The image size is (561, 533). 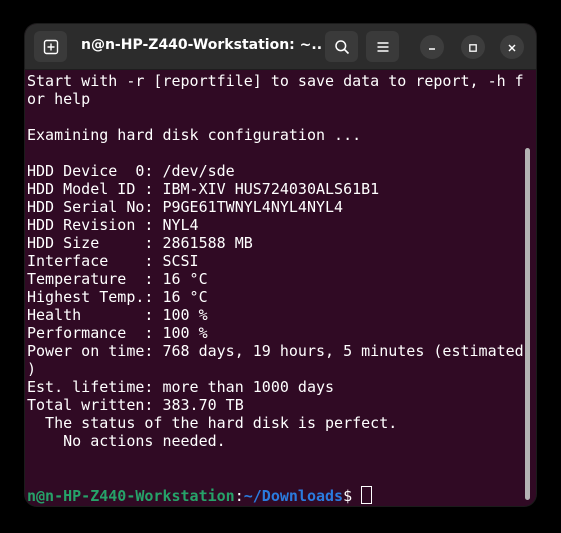 I want to click on search-icon, so click(x=342, y=47).